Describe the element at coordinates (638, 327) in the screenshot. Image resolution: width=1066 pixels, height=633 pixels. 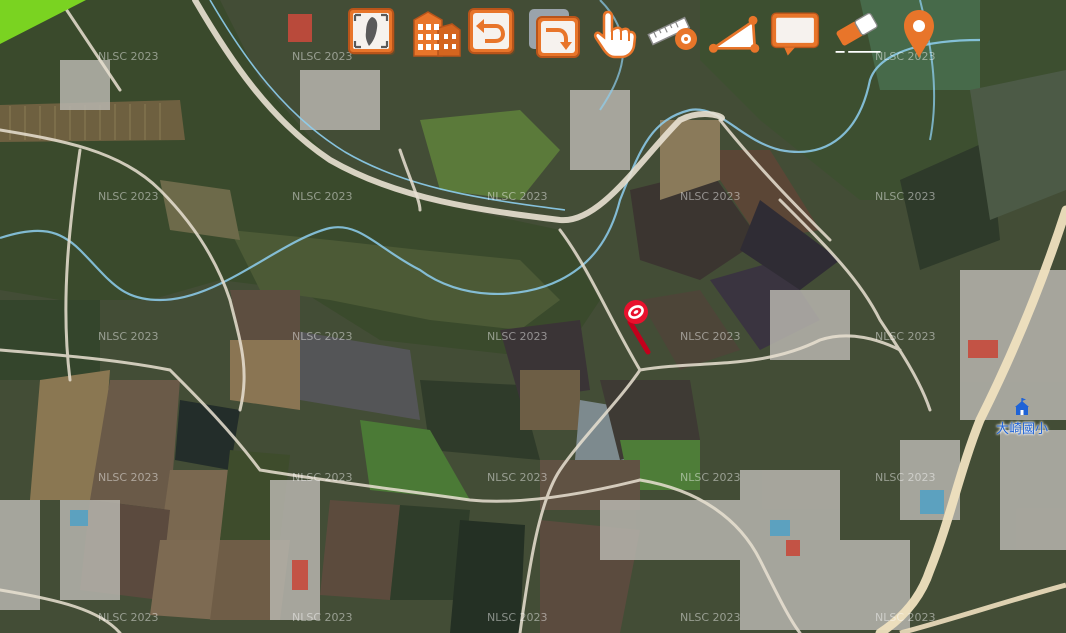
I see `map-pin-marker-icon` at that location.